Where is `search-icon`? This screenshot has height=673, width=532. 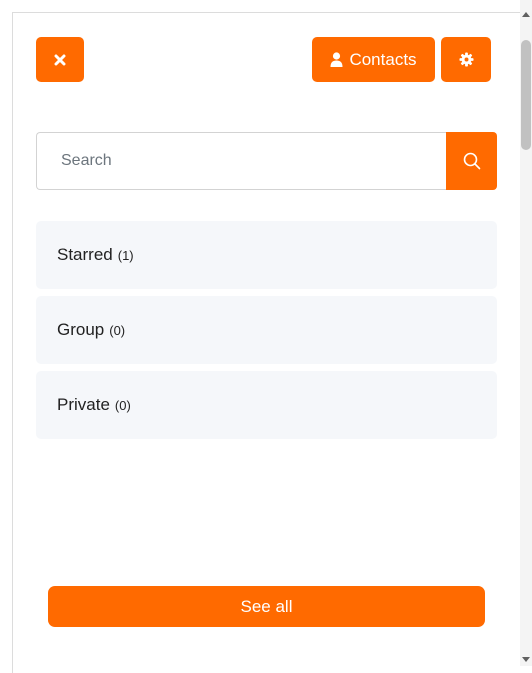
search-icon is located at coordinates (471, 161).